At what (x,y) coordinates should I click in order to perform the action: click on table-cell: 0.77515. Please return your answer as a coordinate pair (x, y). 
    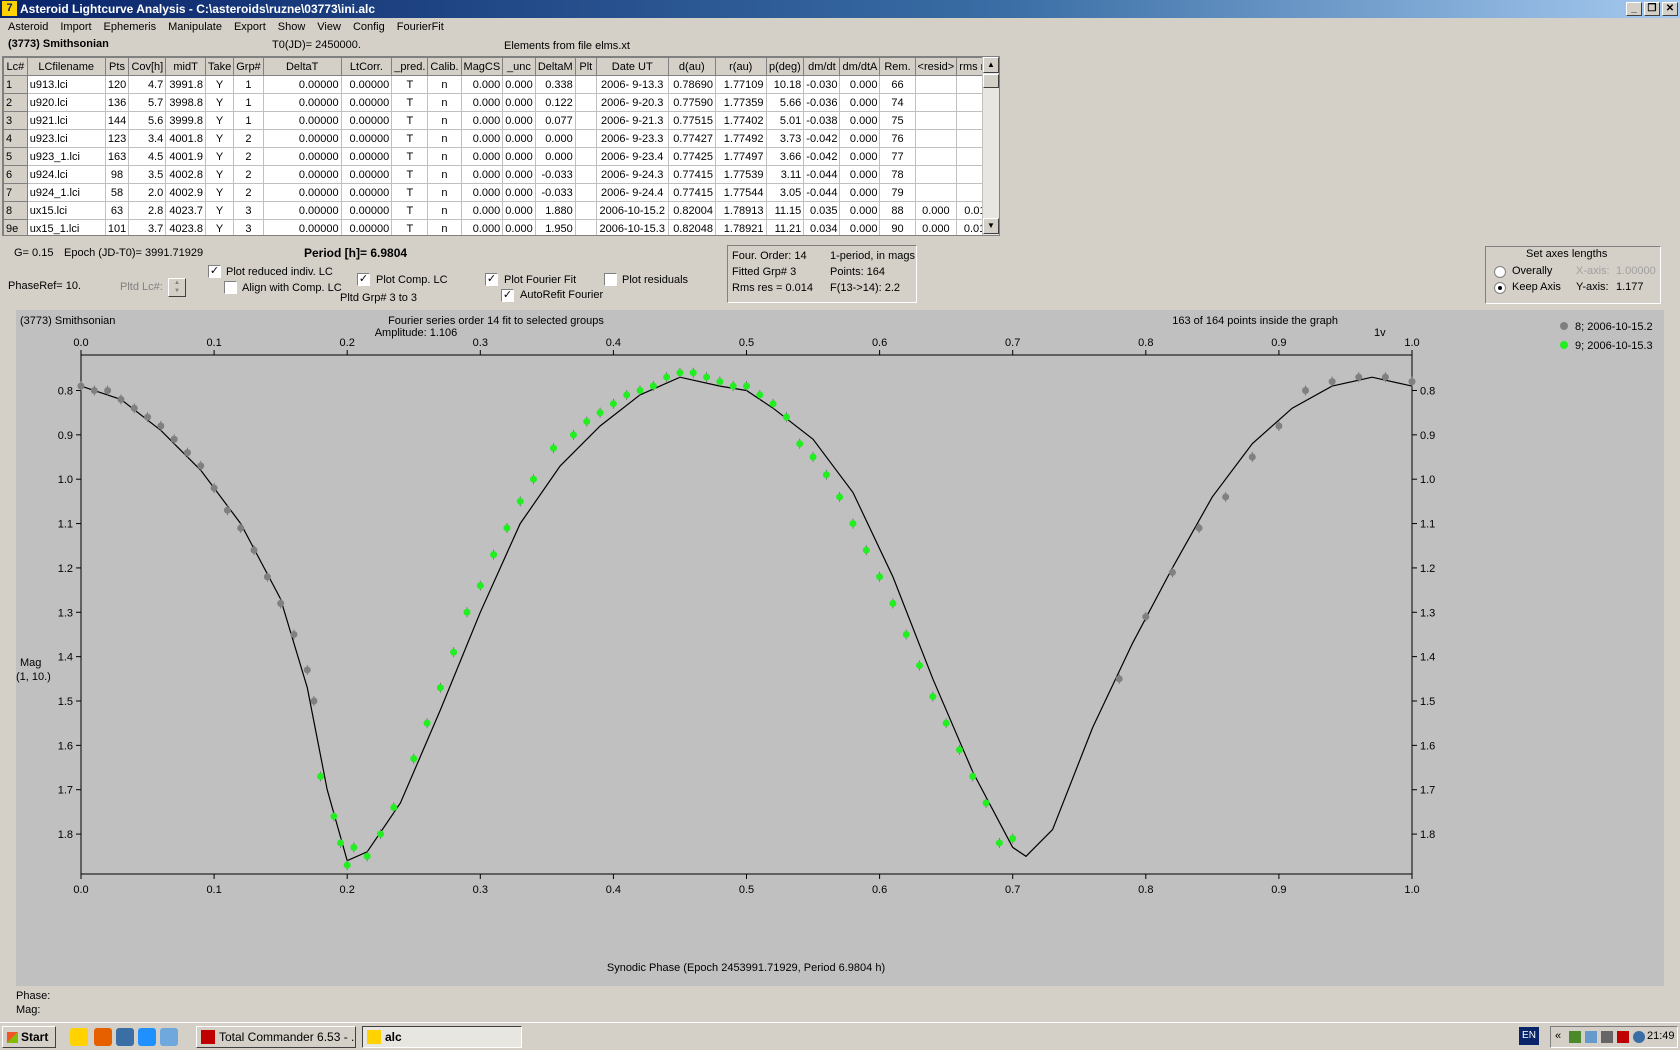
    Looking at the image, I should click on (691, 120).